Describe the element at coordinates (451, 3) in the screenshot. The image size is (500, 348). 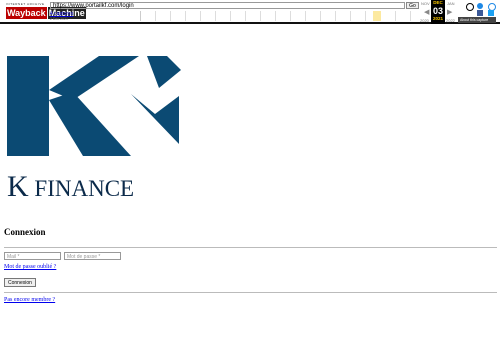
I see `month-next: JAN` at that location.